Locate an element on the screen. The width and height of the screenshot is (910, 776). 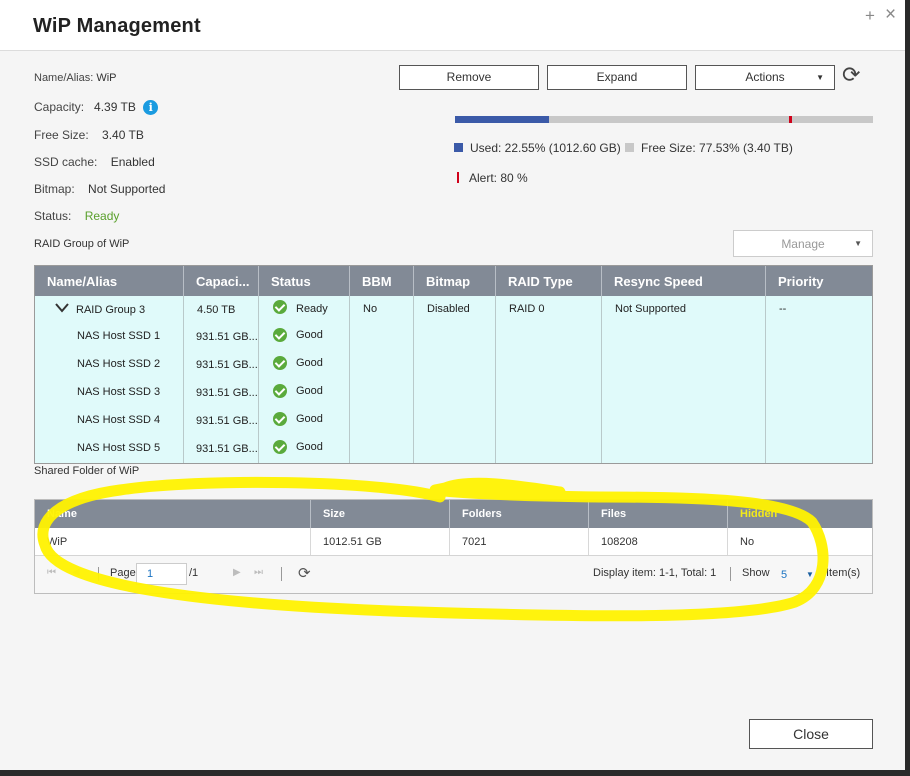
actions-label: Actions is located at coordinates (765, 77).